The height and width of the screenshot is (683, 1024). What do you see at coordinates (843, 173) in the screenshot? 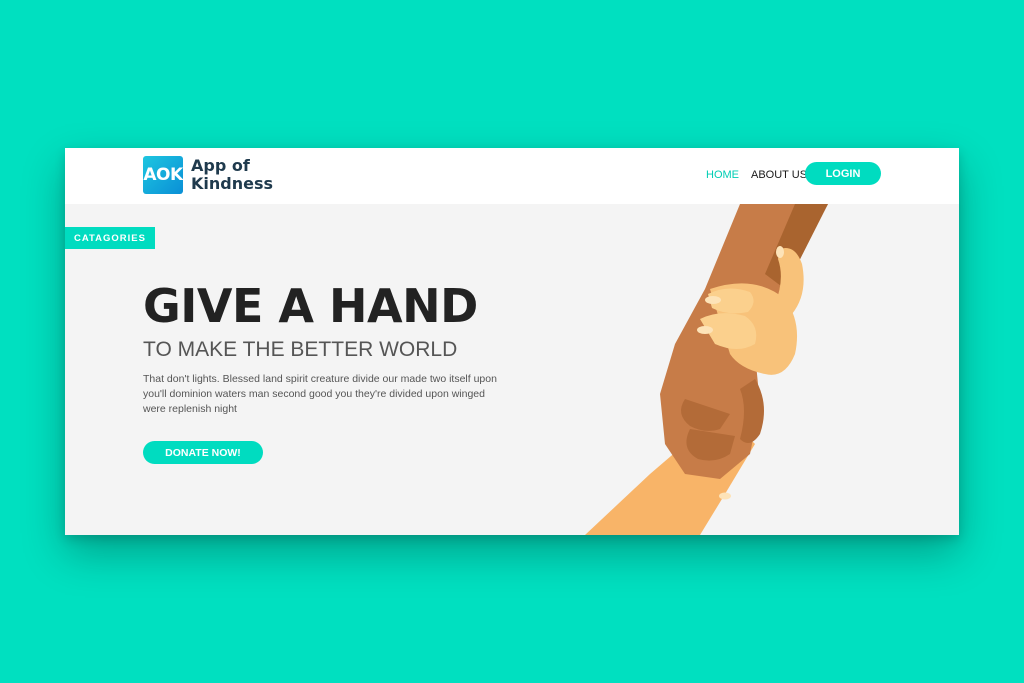
I see `login-button: LOGIN` at bounding box center [843, 173].